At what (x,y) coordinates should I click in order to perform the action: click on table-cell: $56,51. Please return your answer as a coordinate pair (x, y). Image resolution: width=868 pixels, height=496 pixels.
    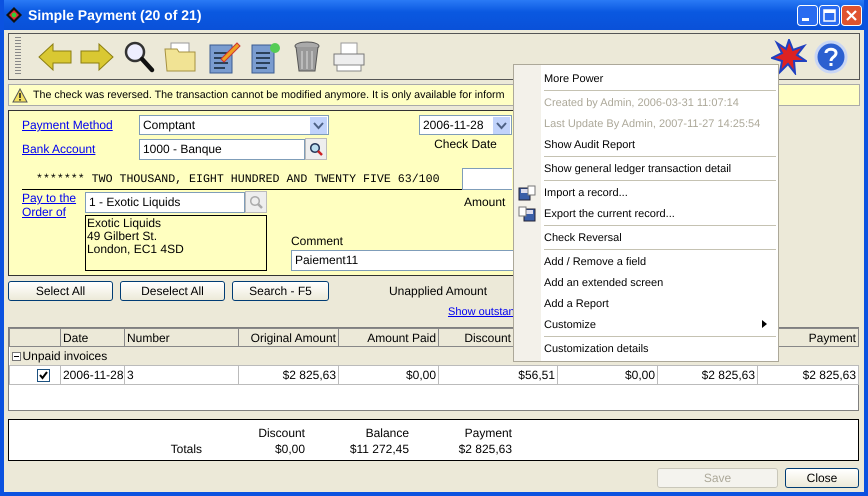
    Looking at the image, I should click on (498, 375).